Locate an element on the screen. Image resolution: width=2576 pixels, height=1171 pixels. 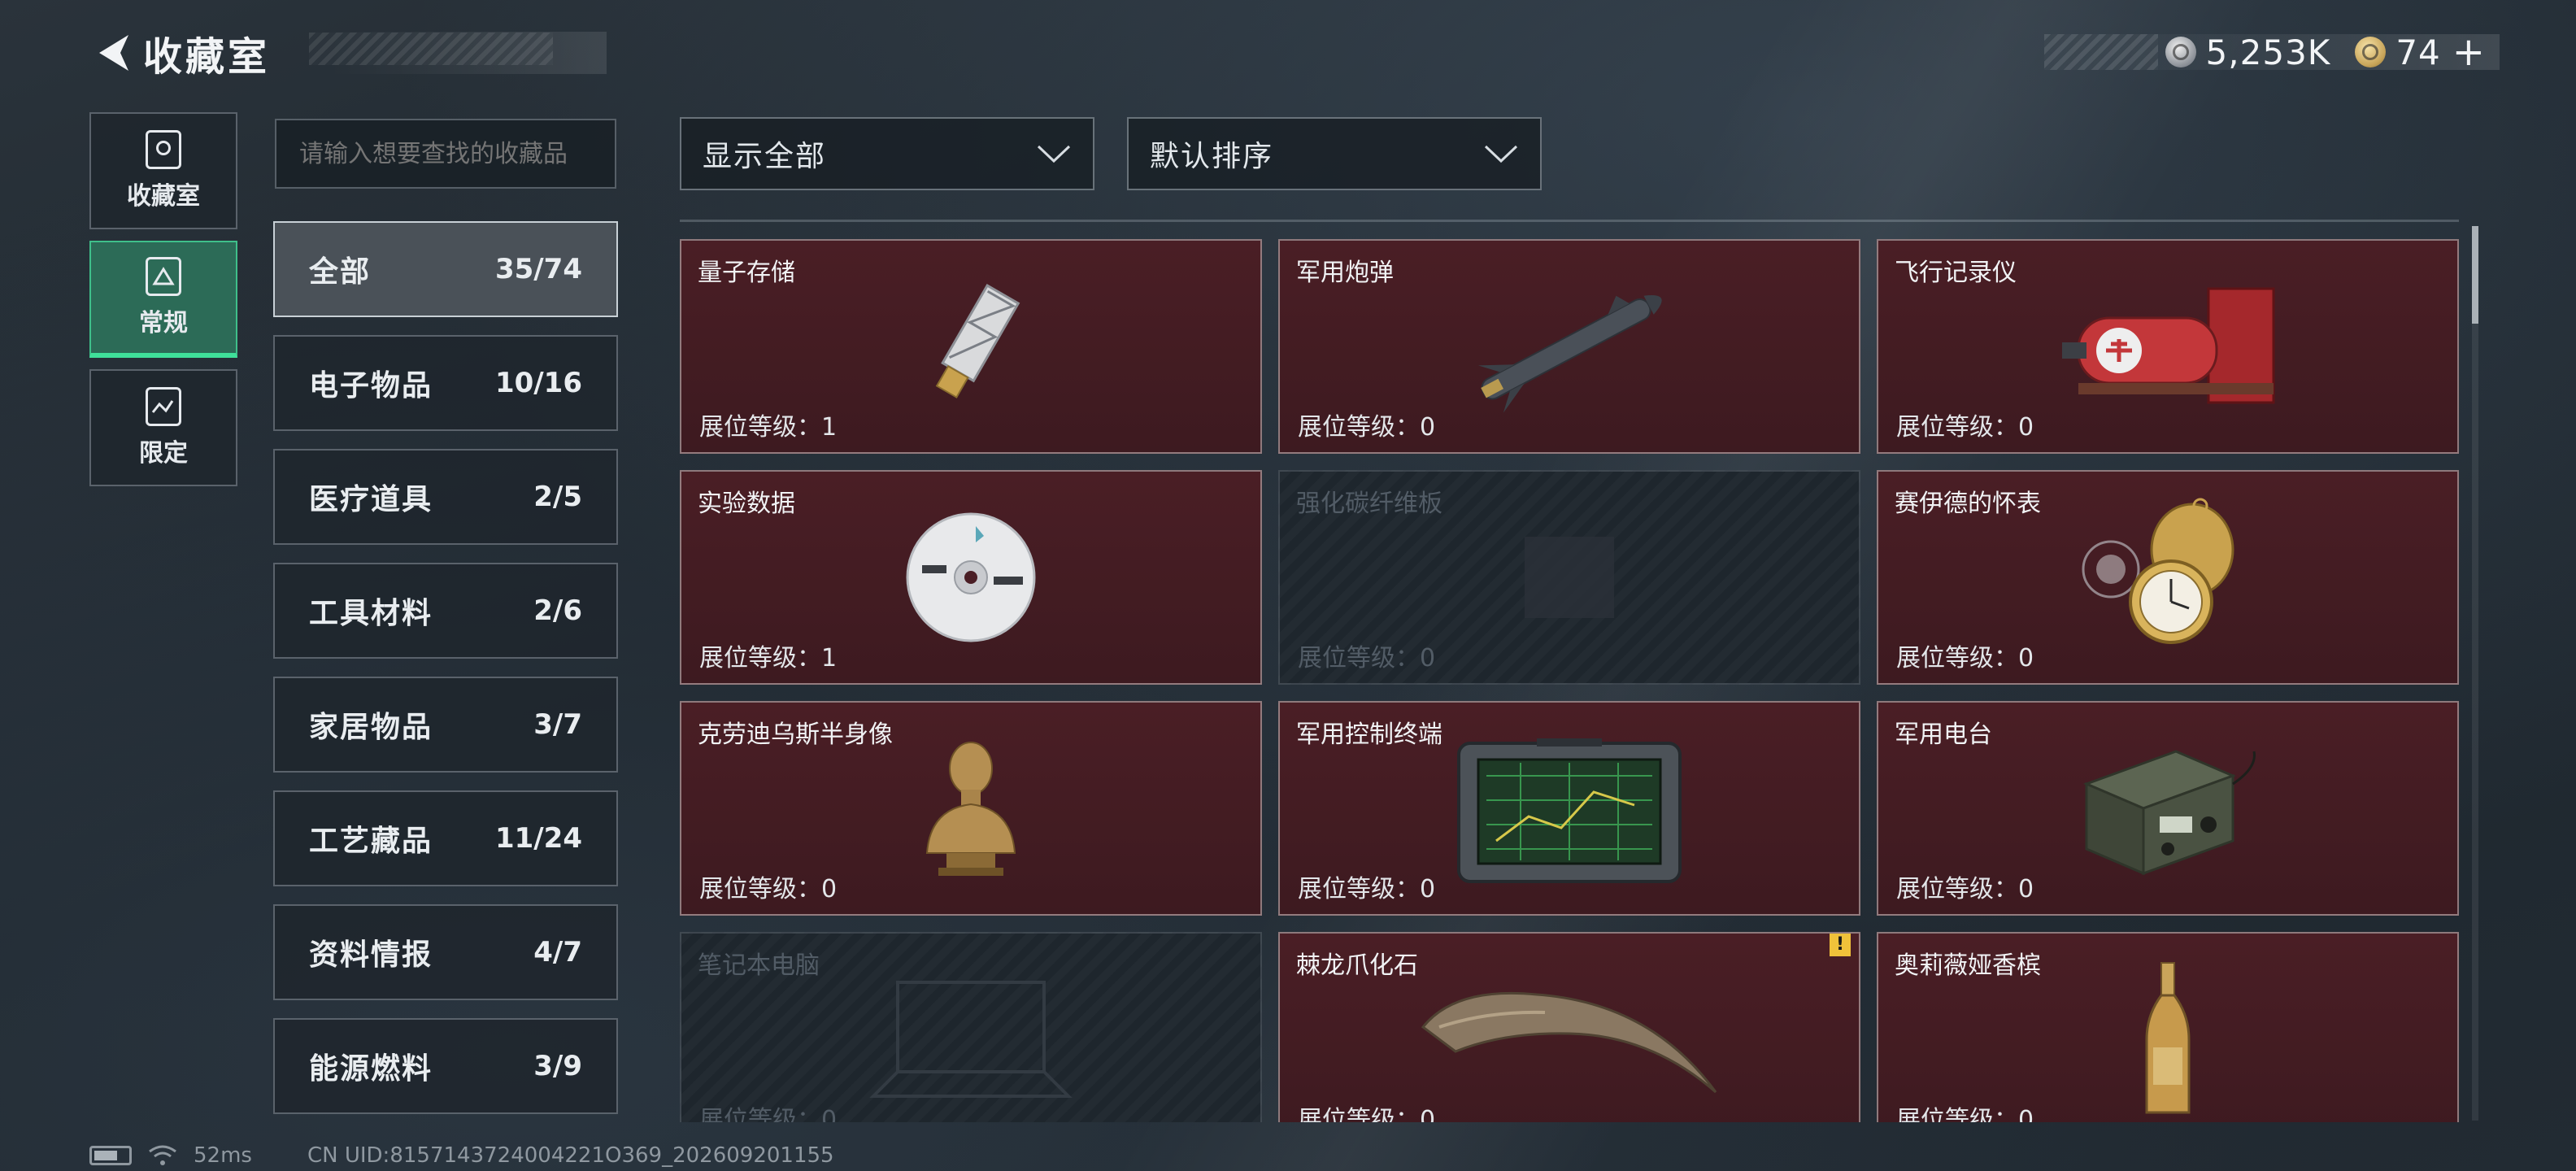
category-count: 4/7 is located at coordinates (558, 953).